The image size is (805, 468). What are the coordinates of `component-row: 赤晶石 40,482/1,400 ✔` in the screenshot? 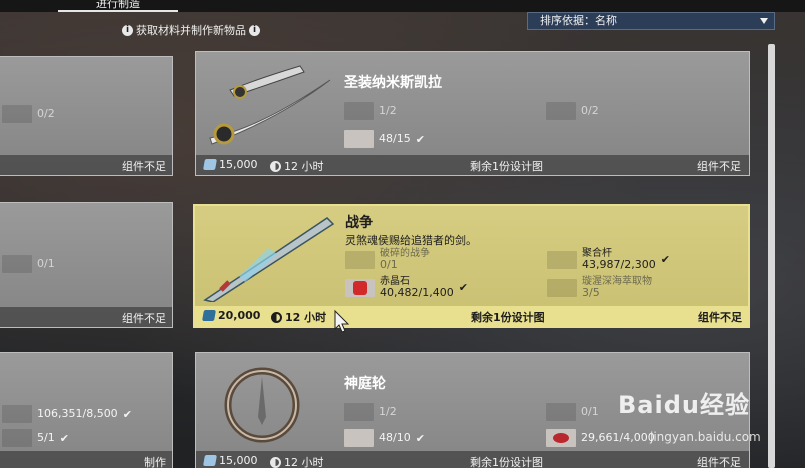 It's located at (406, 287).